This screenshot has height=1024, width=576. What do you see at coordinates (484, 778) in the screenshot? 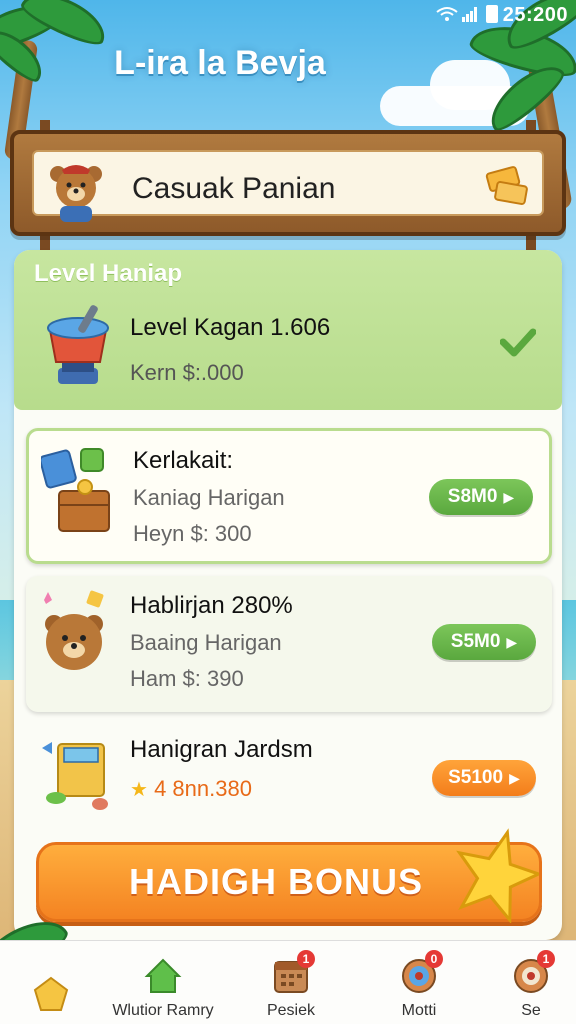
I see `buy-button: S5100 ▶` at bounding box center [484, 778].